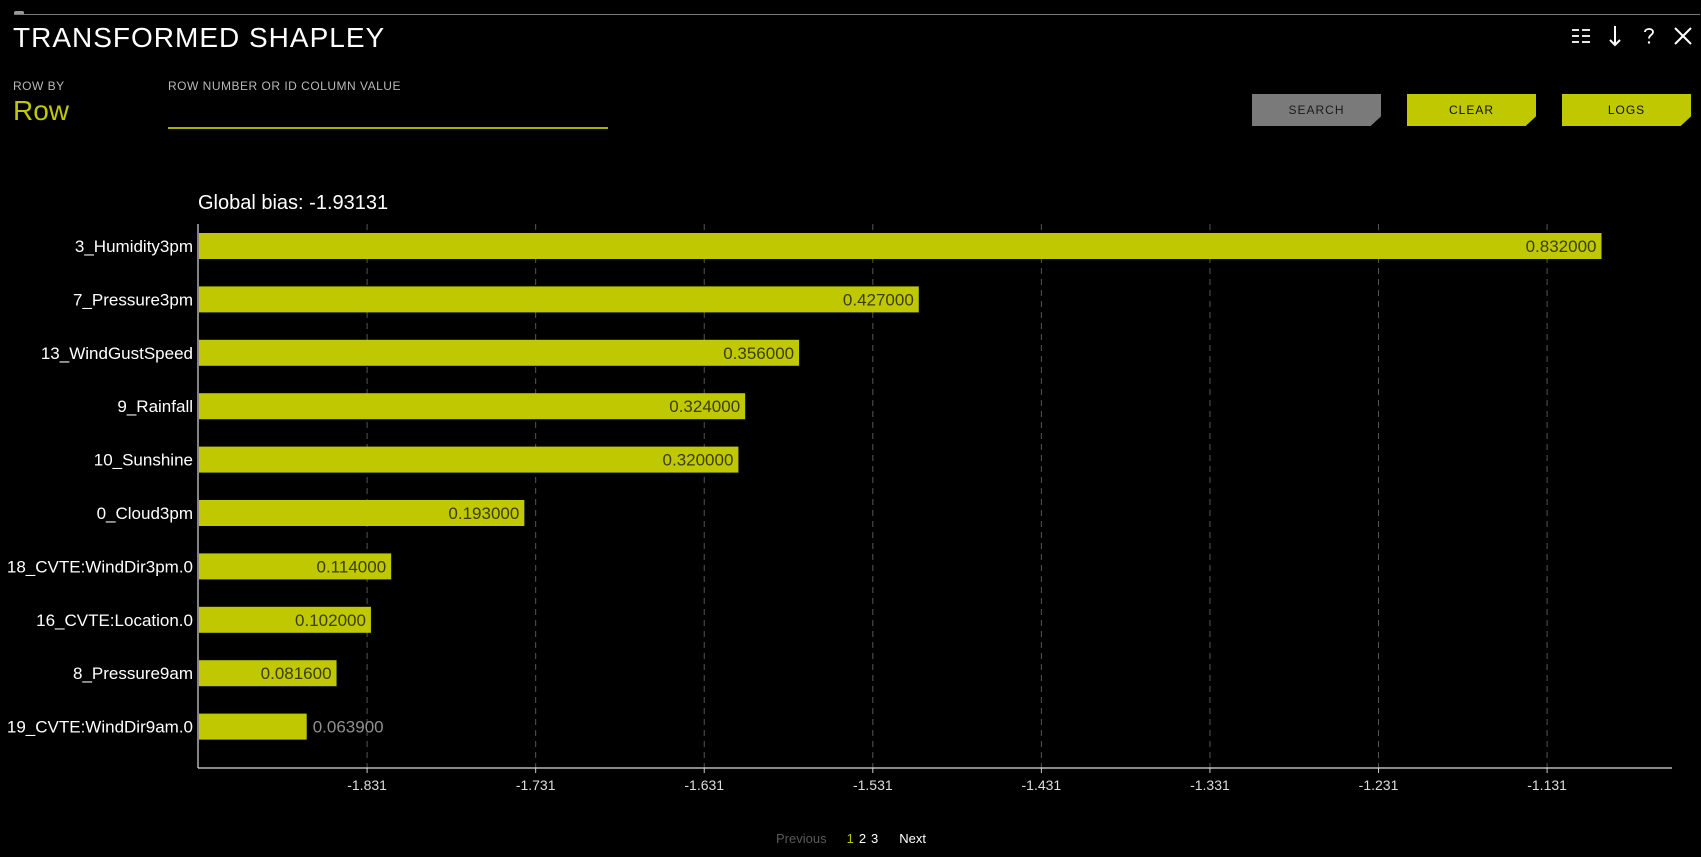 This screenshot has width=1701, height=857. I want to click on x-tick-label: -1.431, so click(1042, 785).